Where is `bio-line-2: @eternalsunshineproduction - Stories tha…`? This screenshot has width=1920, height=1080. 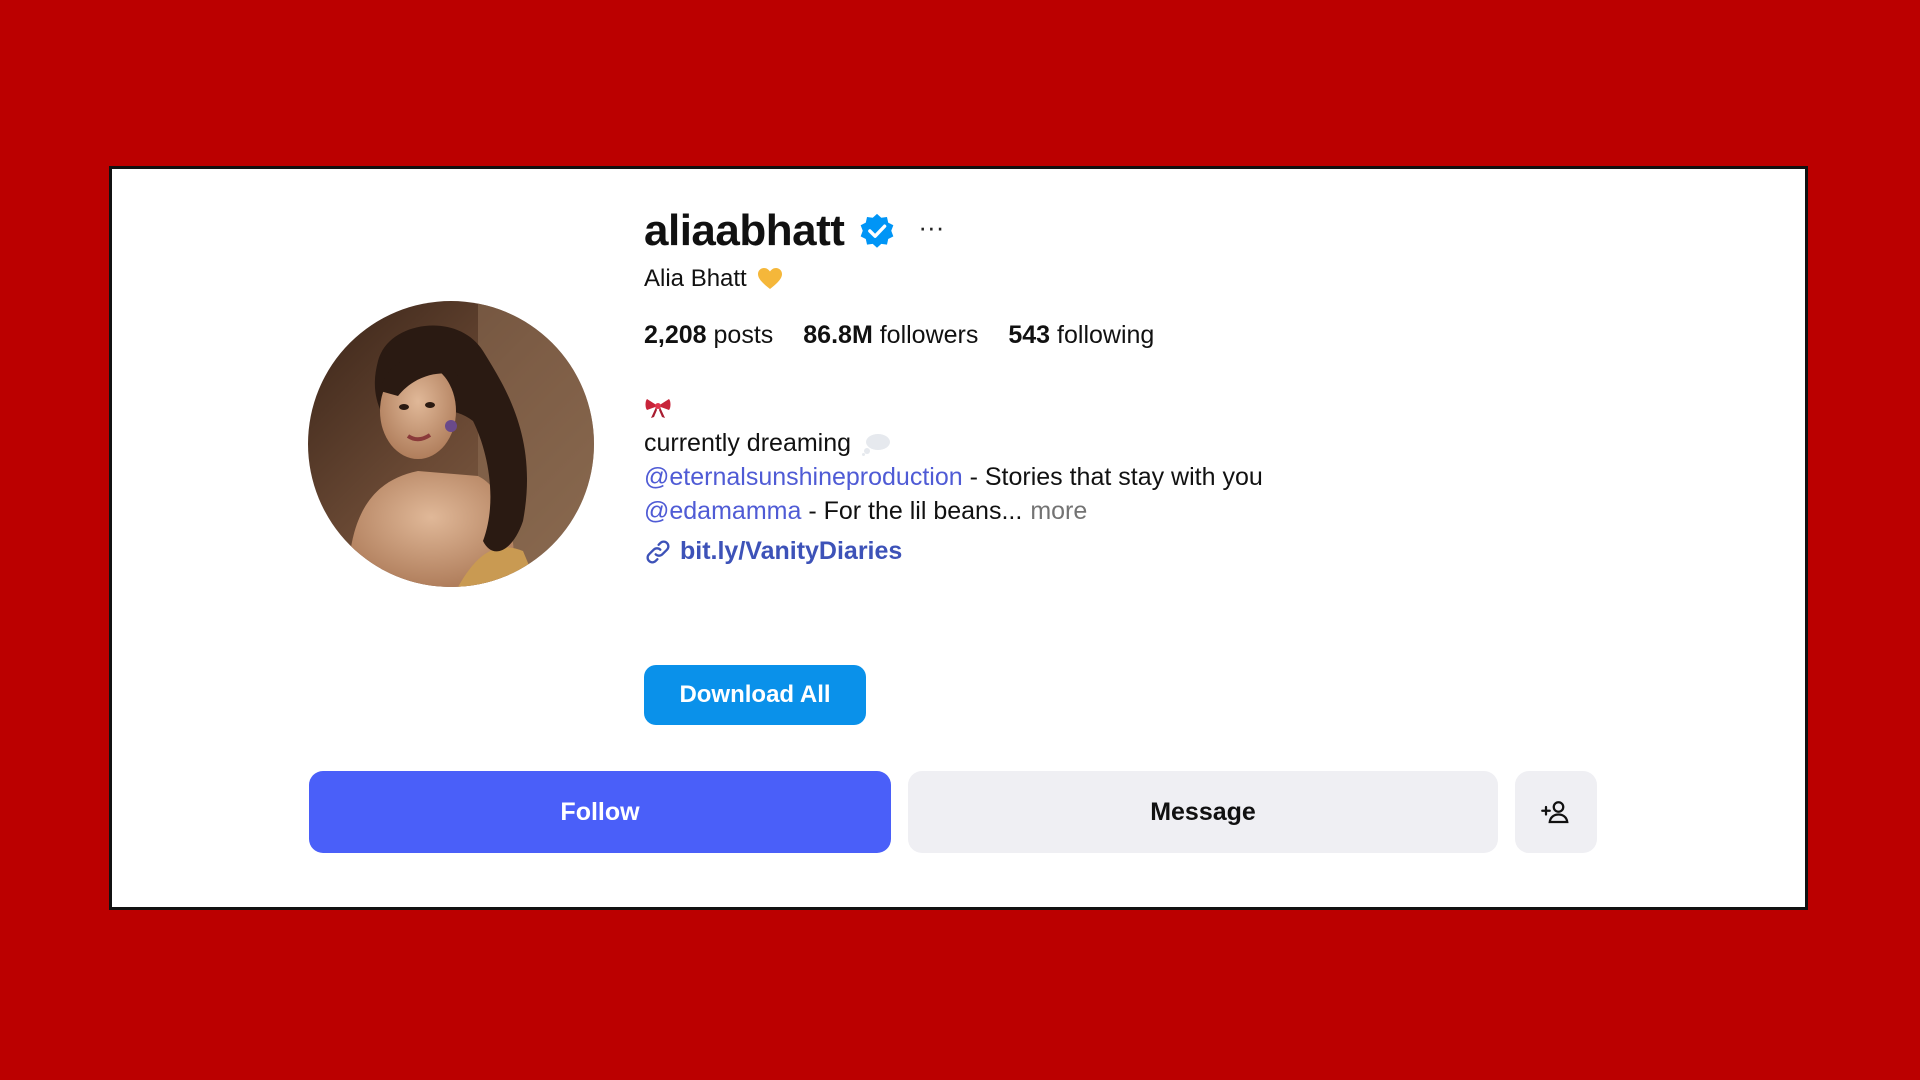
bio-line-2: @eternalsunshineproduction - Stories tha… is located at coordinates (953, 477).